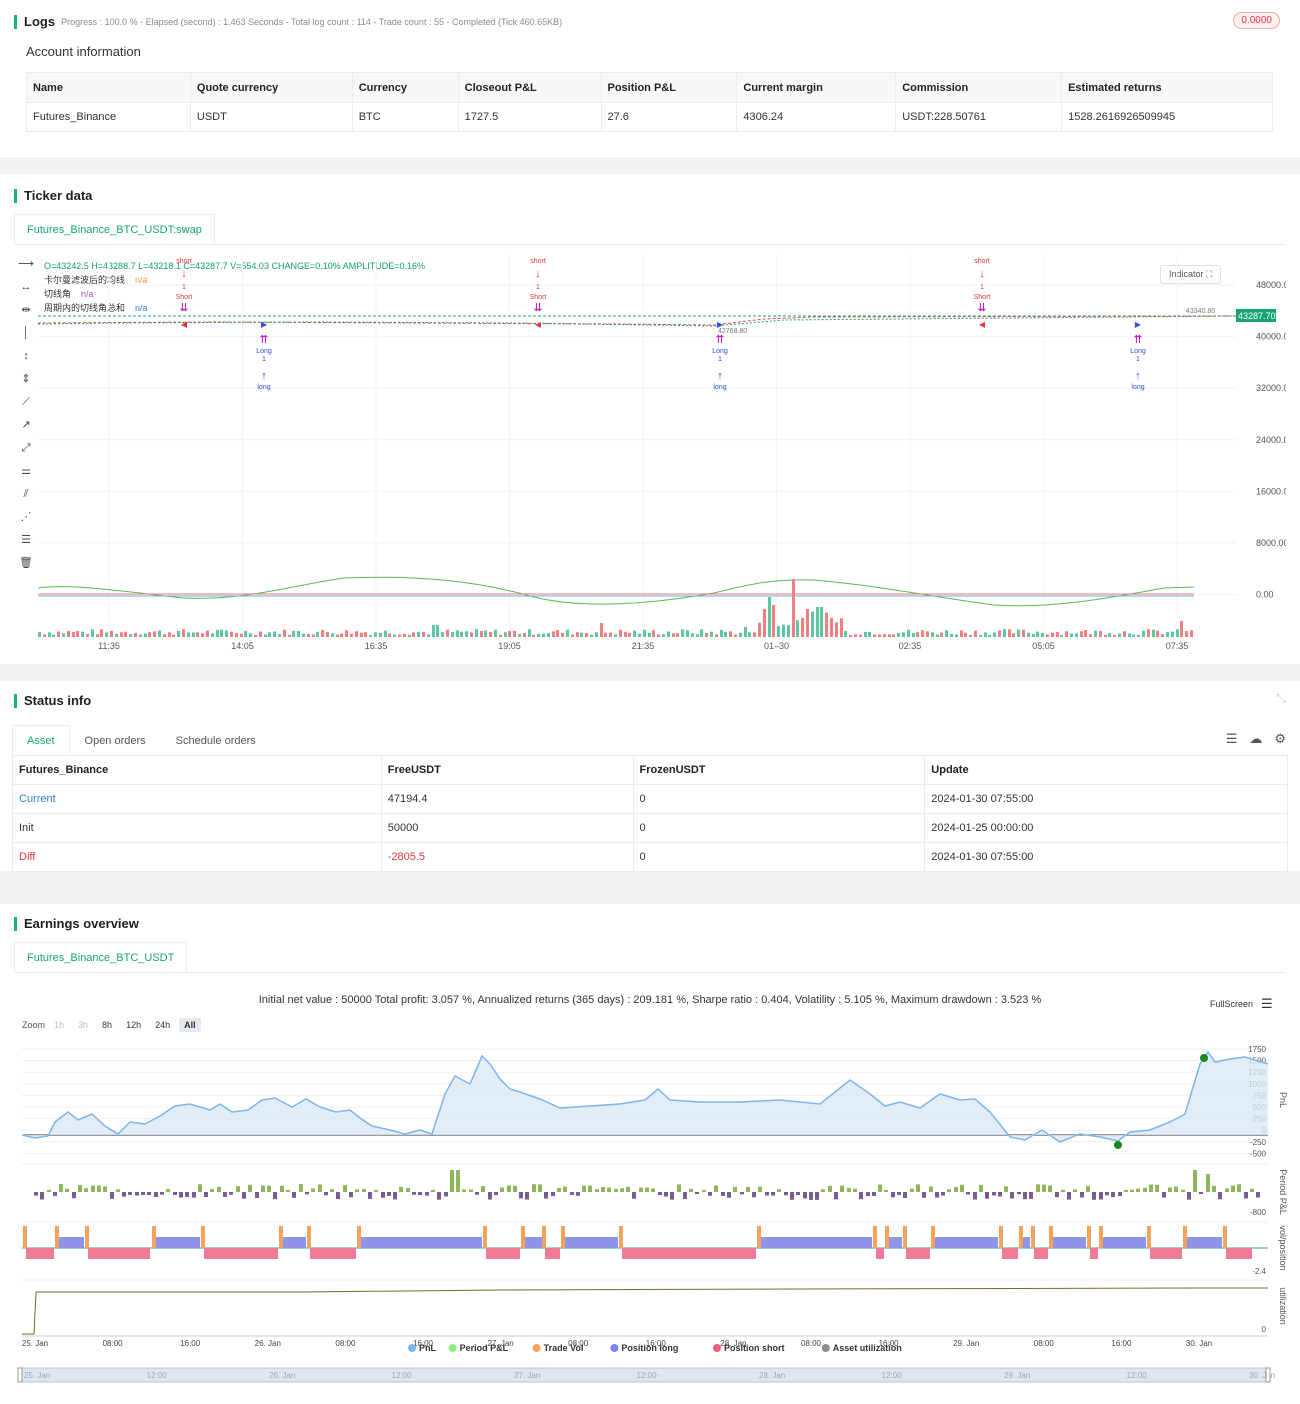 This screenshot has height=1404, width=1300. Describe the element at coordinates (197, 770) in the screenshot. I see `asset-col-header: Futures_Binance` at that location.